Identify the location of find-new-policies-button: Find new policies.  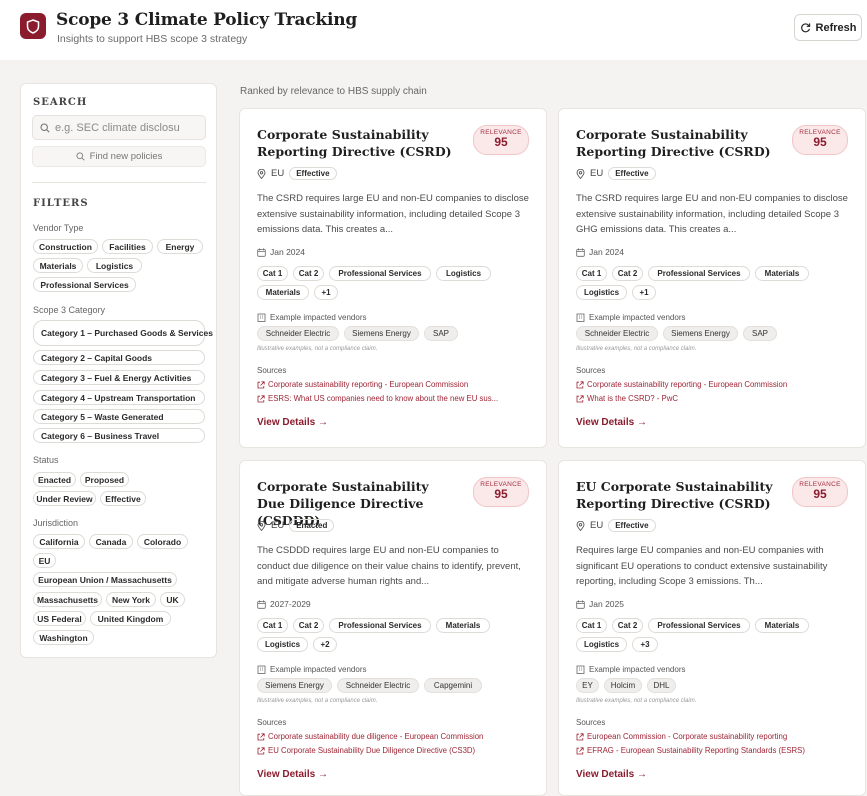
(119, 156).